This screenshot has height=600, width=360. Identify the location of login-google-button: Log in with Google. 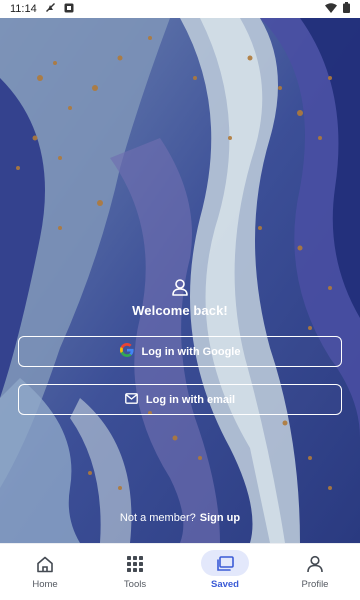
(180, 351).